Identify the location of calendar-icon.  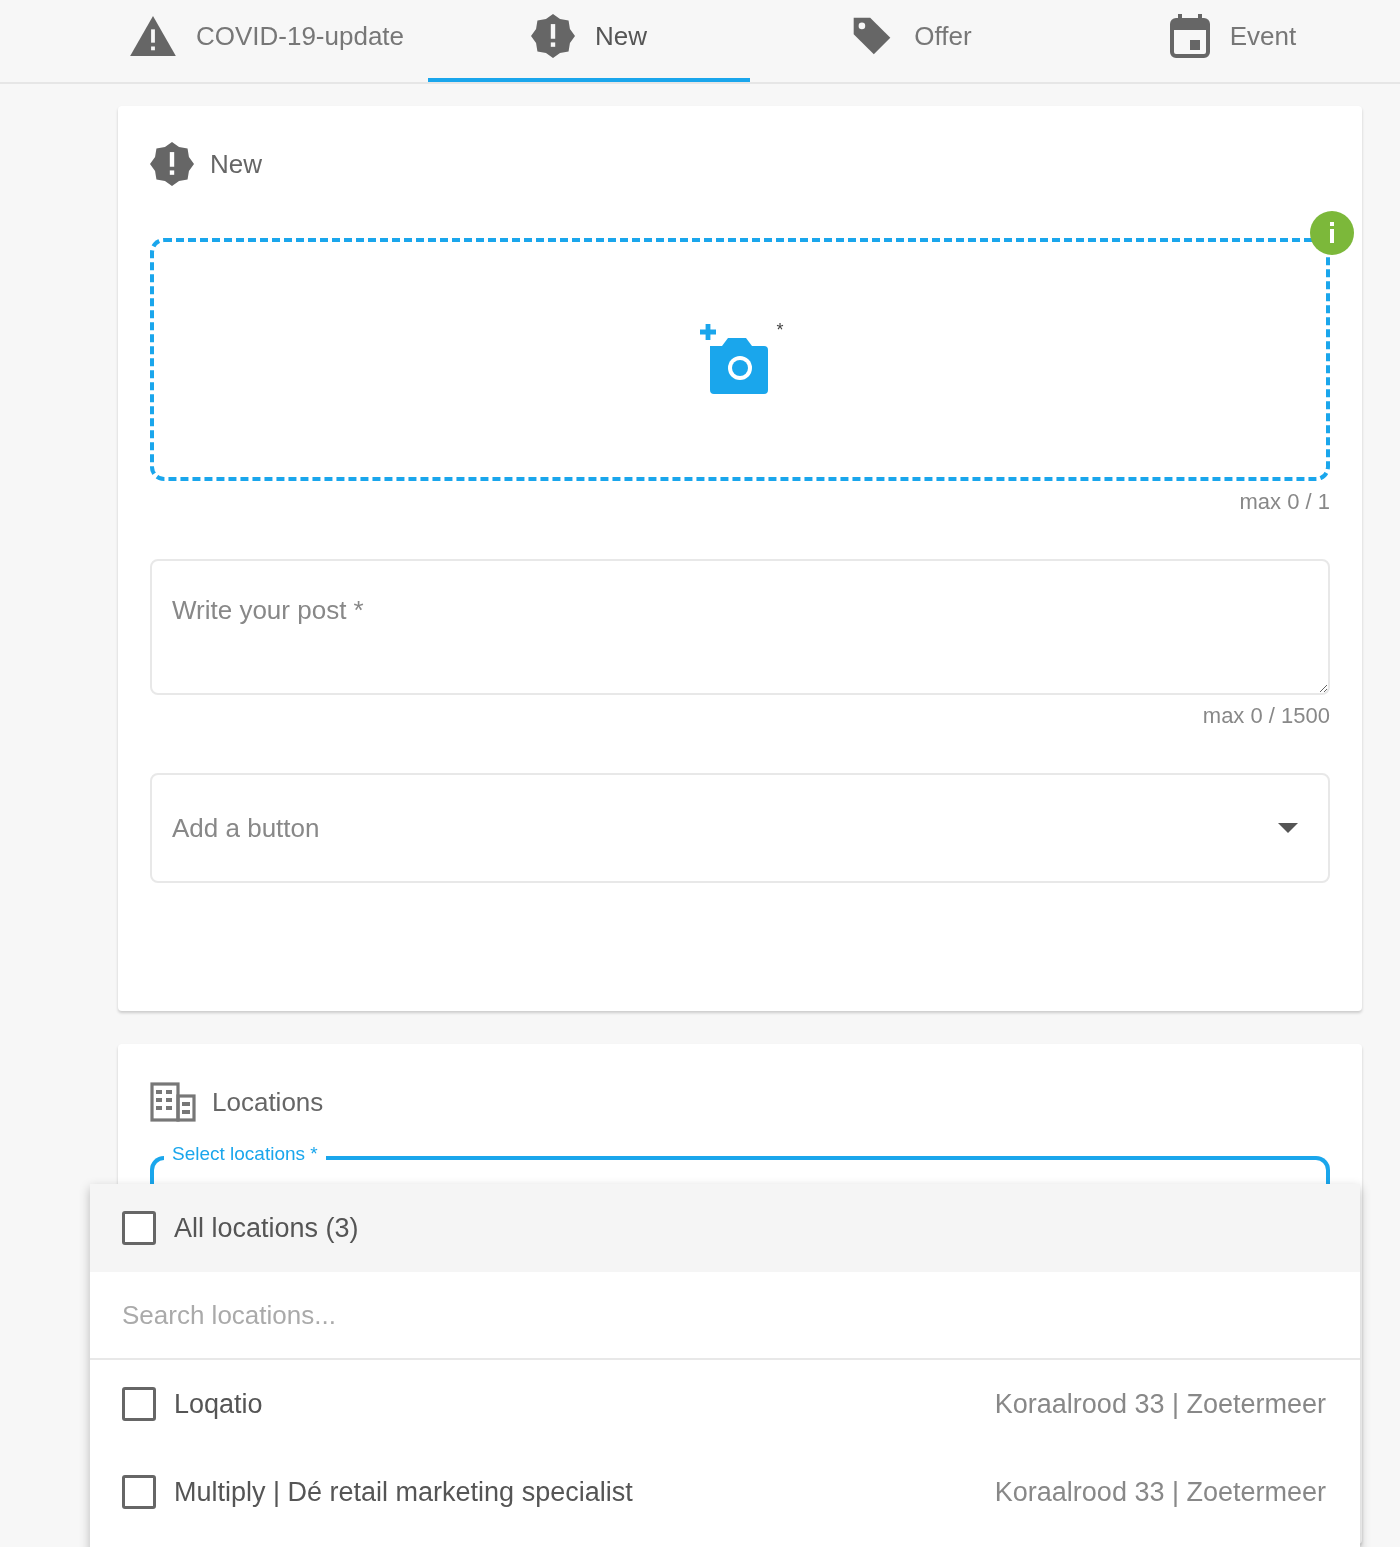
(1189, 36).